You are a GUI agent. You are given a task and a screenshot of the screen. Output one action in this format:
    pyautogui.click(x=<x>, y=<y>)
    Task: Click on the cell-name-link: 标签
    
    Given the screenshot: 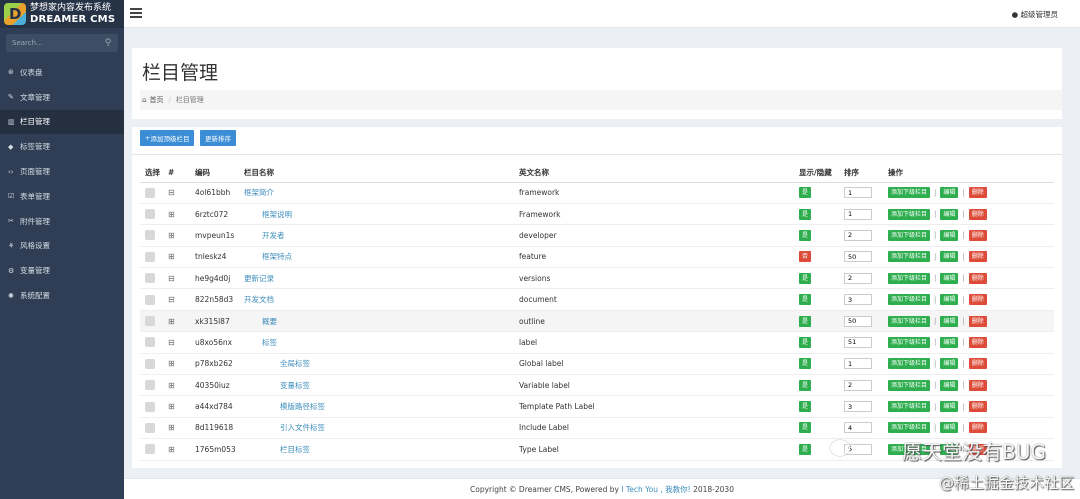 What is the action you would take?
    pyautogui.click(x=260, y=342)
    